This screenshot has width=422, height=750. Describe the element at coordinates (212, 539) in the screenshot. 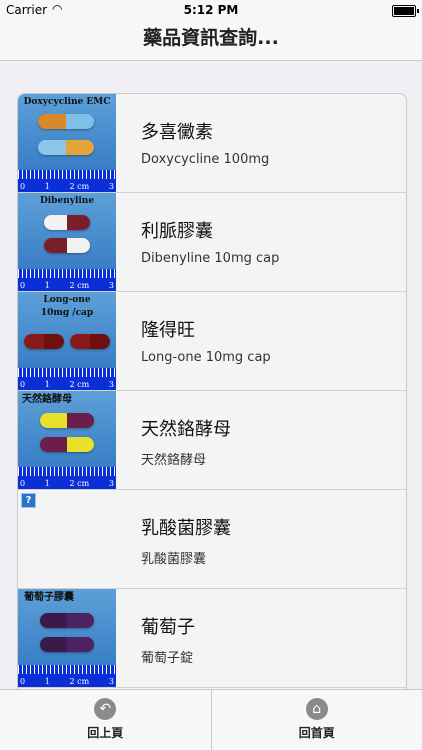

I see `drug-row: ? 乳酸菌膠囊 乳酸菌膠囊` at that location.